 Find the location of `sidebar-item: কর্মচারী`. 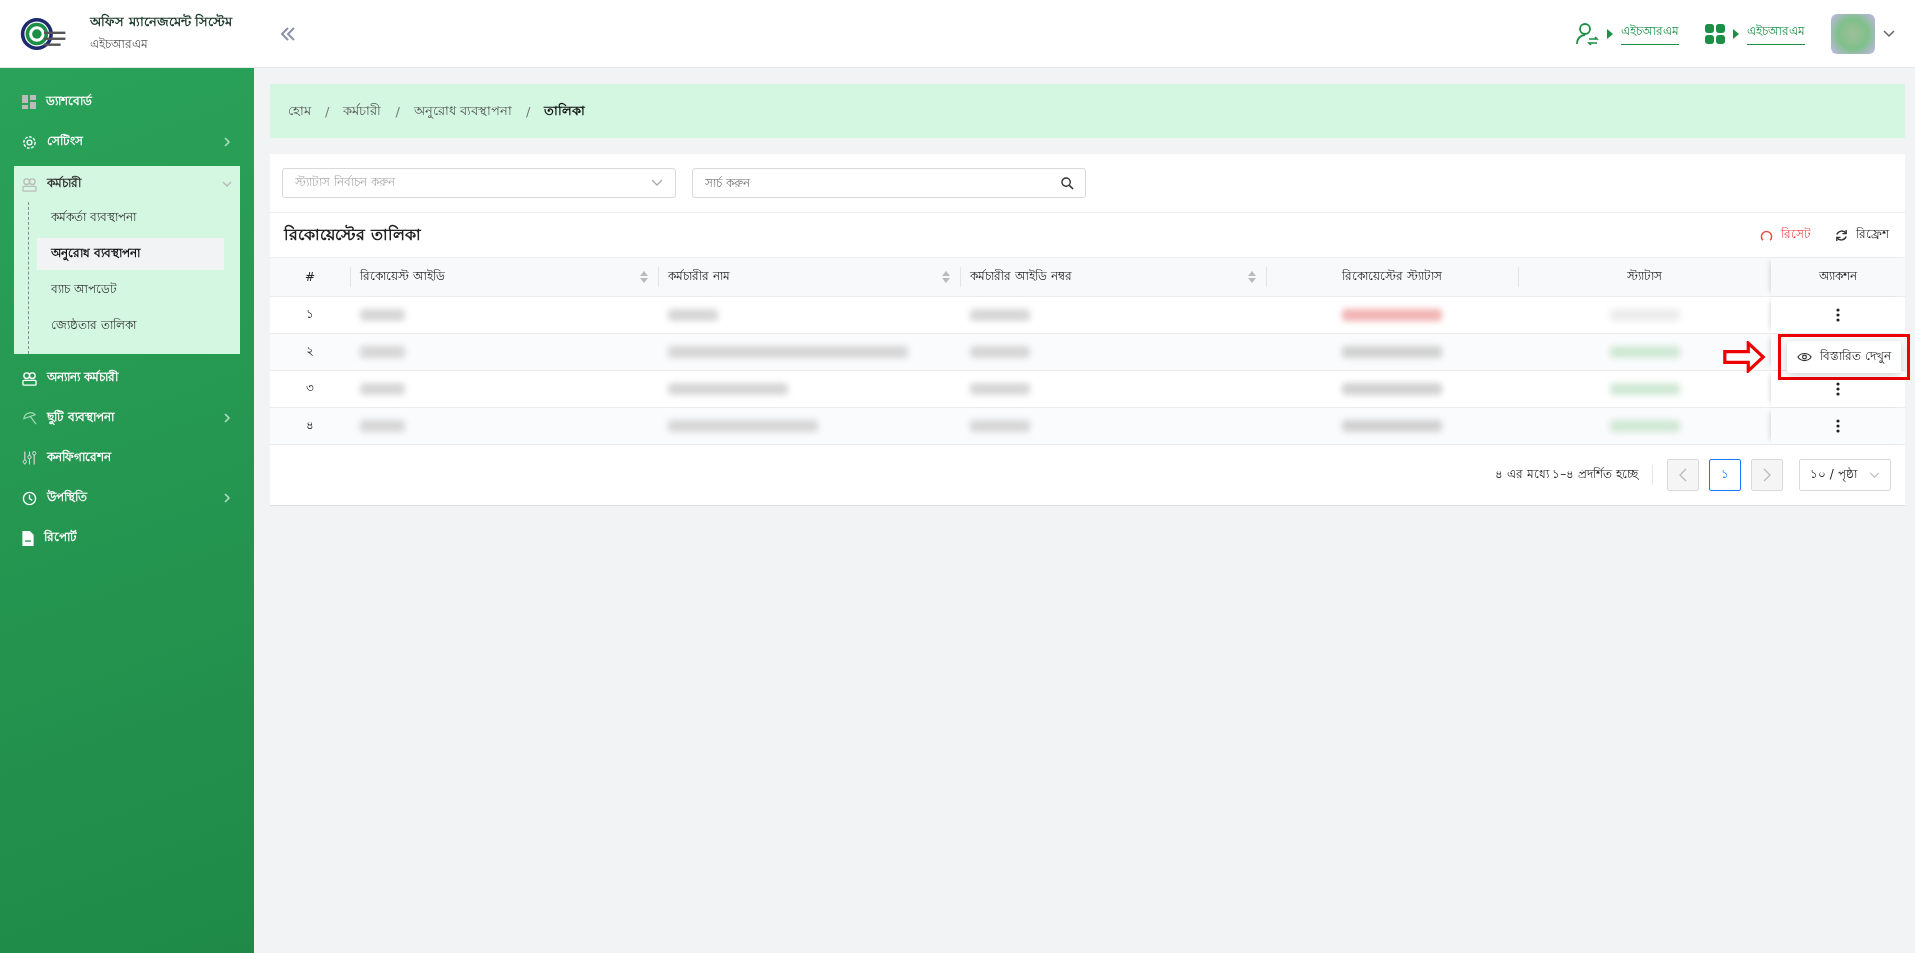

sidebar-item: কর্মচারী is located at coordinates (127, 184).